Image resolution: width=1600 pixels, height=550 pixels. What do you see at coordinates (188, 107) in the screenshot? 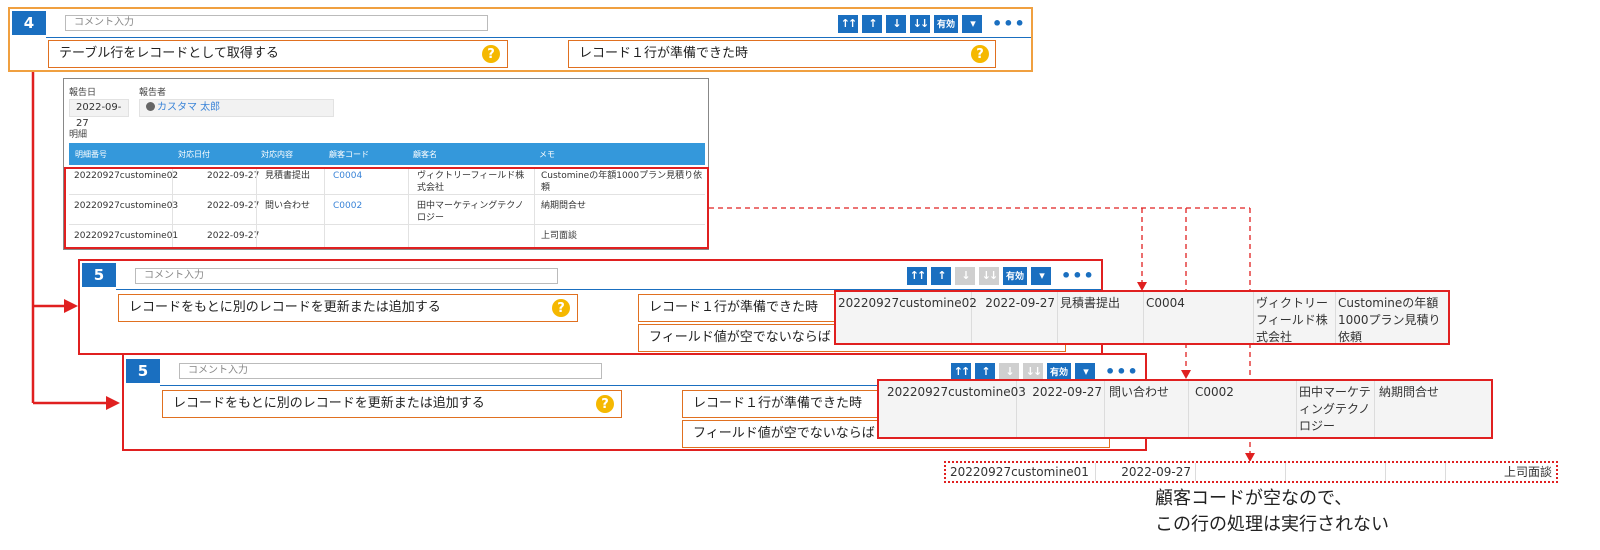
I see `reporter-name: カスタマ 太郎` at bounding box center [188, 107].